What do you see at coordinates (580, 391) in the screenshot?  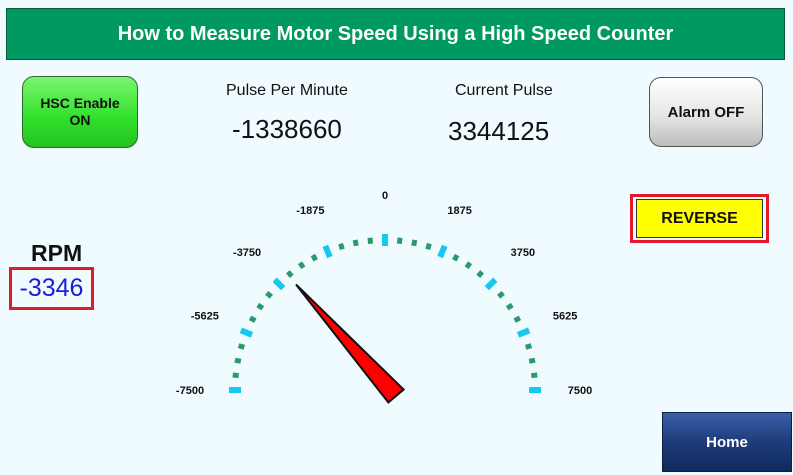 I see `gauge-tick-label: 7500` at bounding box center [580, 391].